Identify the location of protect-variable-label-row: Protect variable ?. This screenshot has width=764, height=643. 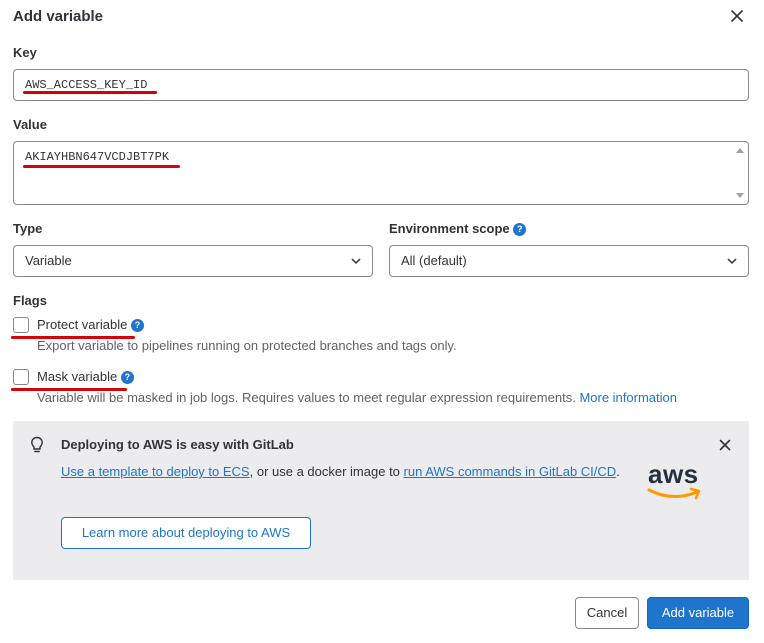
(90, 325).